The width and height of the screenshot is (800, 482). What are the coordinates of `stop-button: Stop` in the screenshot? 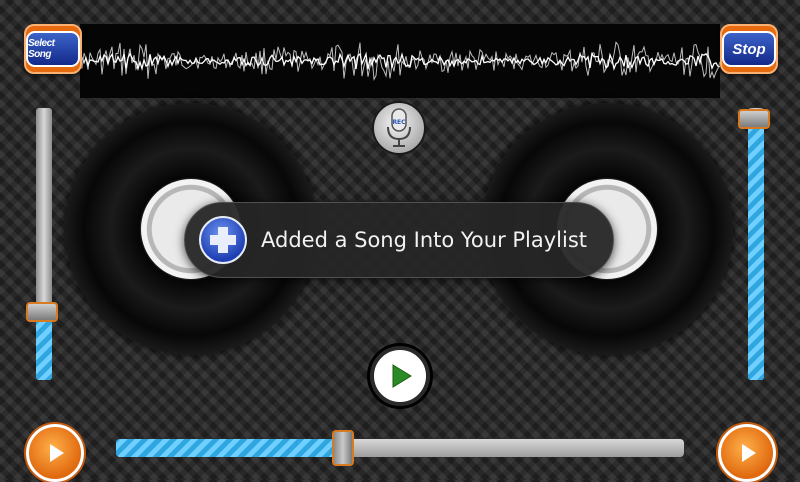 It's located at (749, 49).